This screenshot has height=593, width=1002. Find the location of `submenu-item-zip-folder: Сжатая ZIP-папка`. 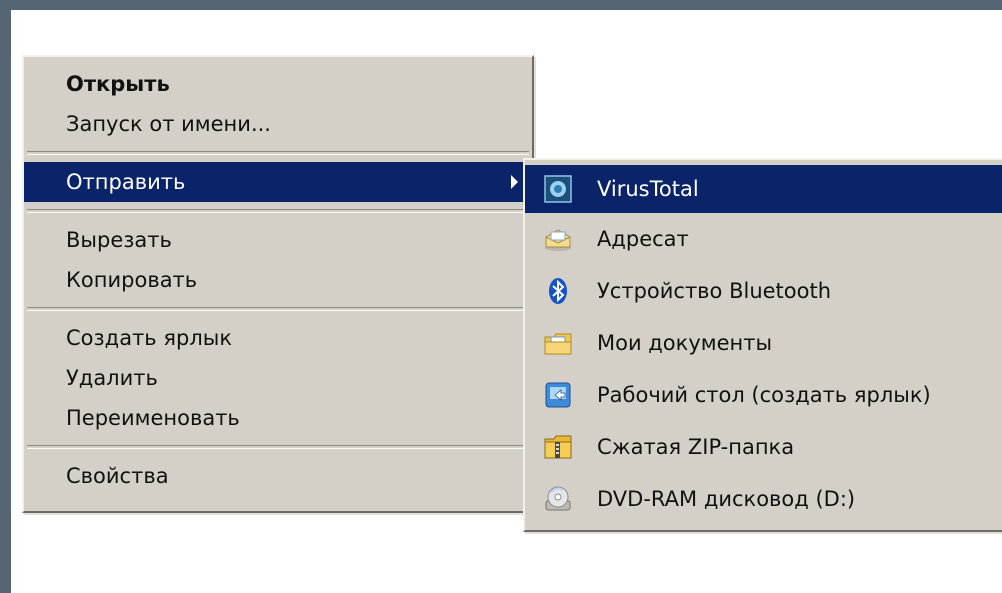

submenu-item-zip-folder: Сжатая ZIP-папка is located at coordinates (763, 447).